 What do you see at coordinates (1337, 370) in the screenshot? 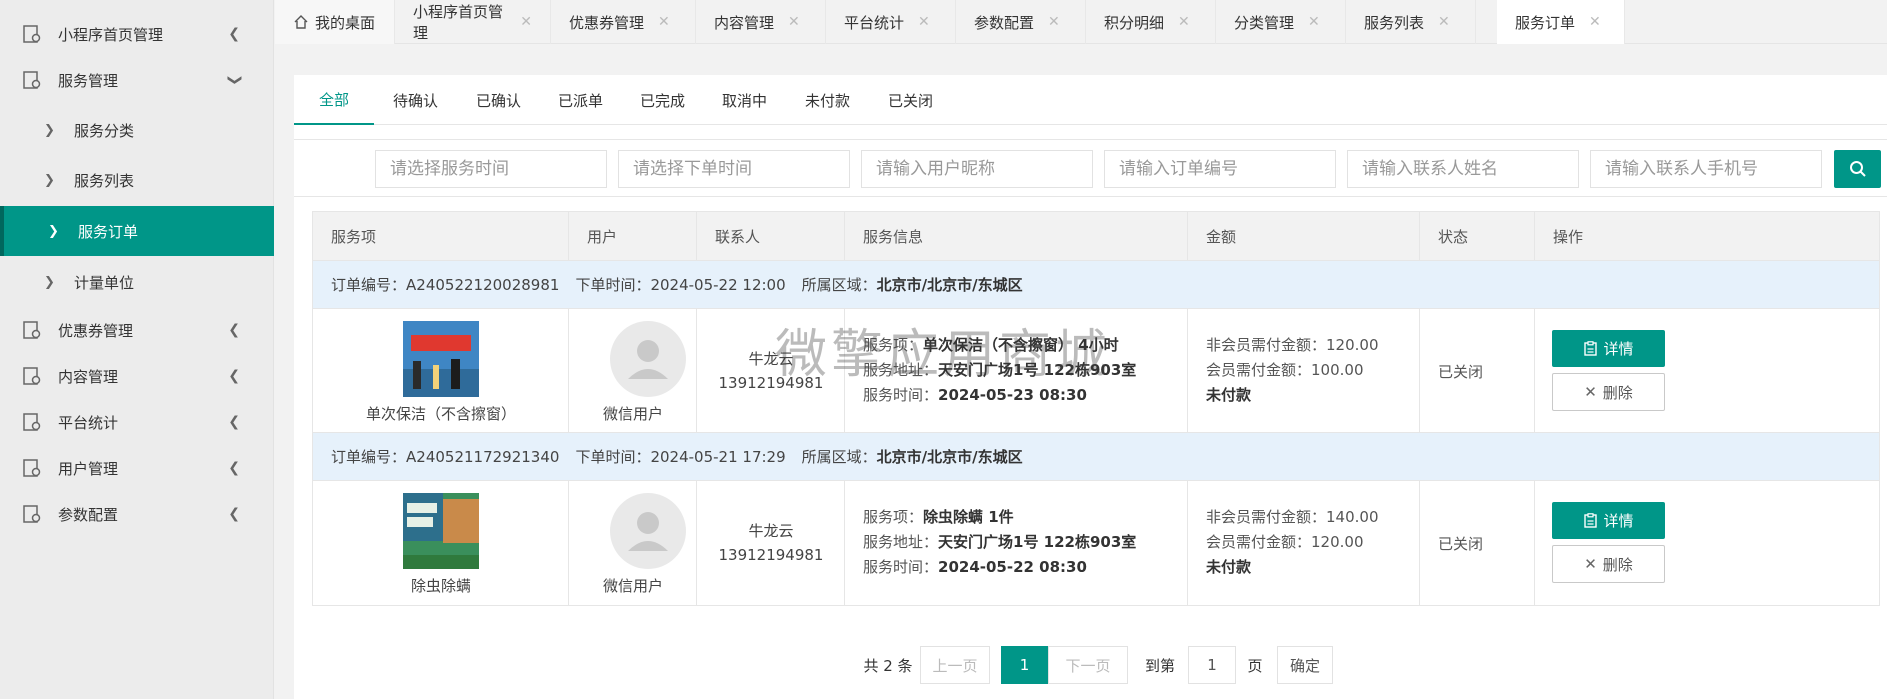
I see `member-amount: 100.00` at bounding box center [1337, 370].